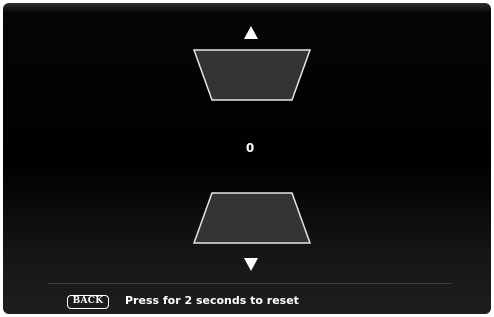  I want to click on reset-hint: Press for 2 seconds to reset, so click(212, 300).